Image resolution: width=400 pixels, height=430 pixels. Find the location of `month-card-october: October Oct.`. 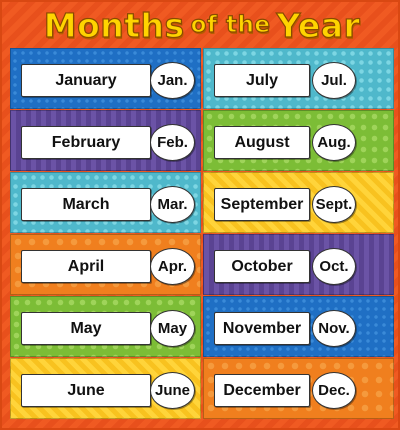

month-card-october: October Oct. is located at coordinates (298, 264).